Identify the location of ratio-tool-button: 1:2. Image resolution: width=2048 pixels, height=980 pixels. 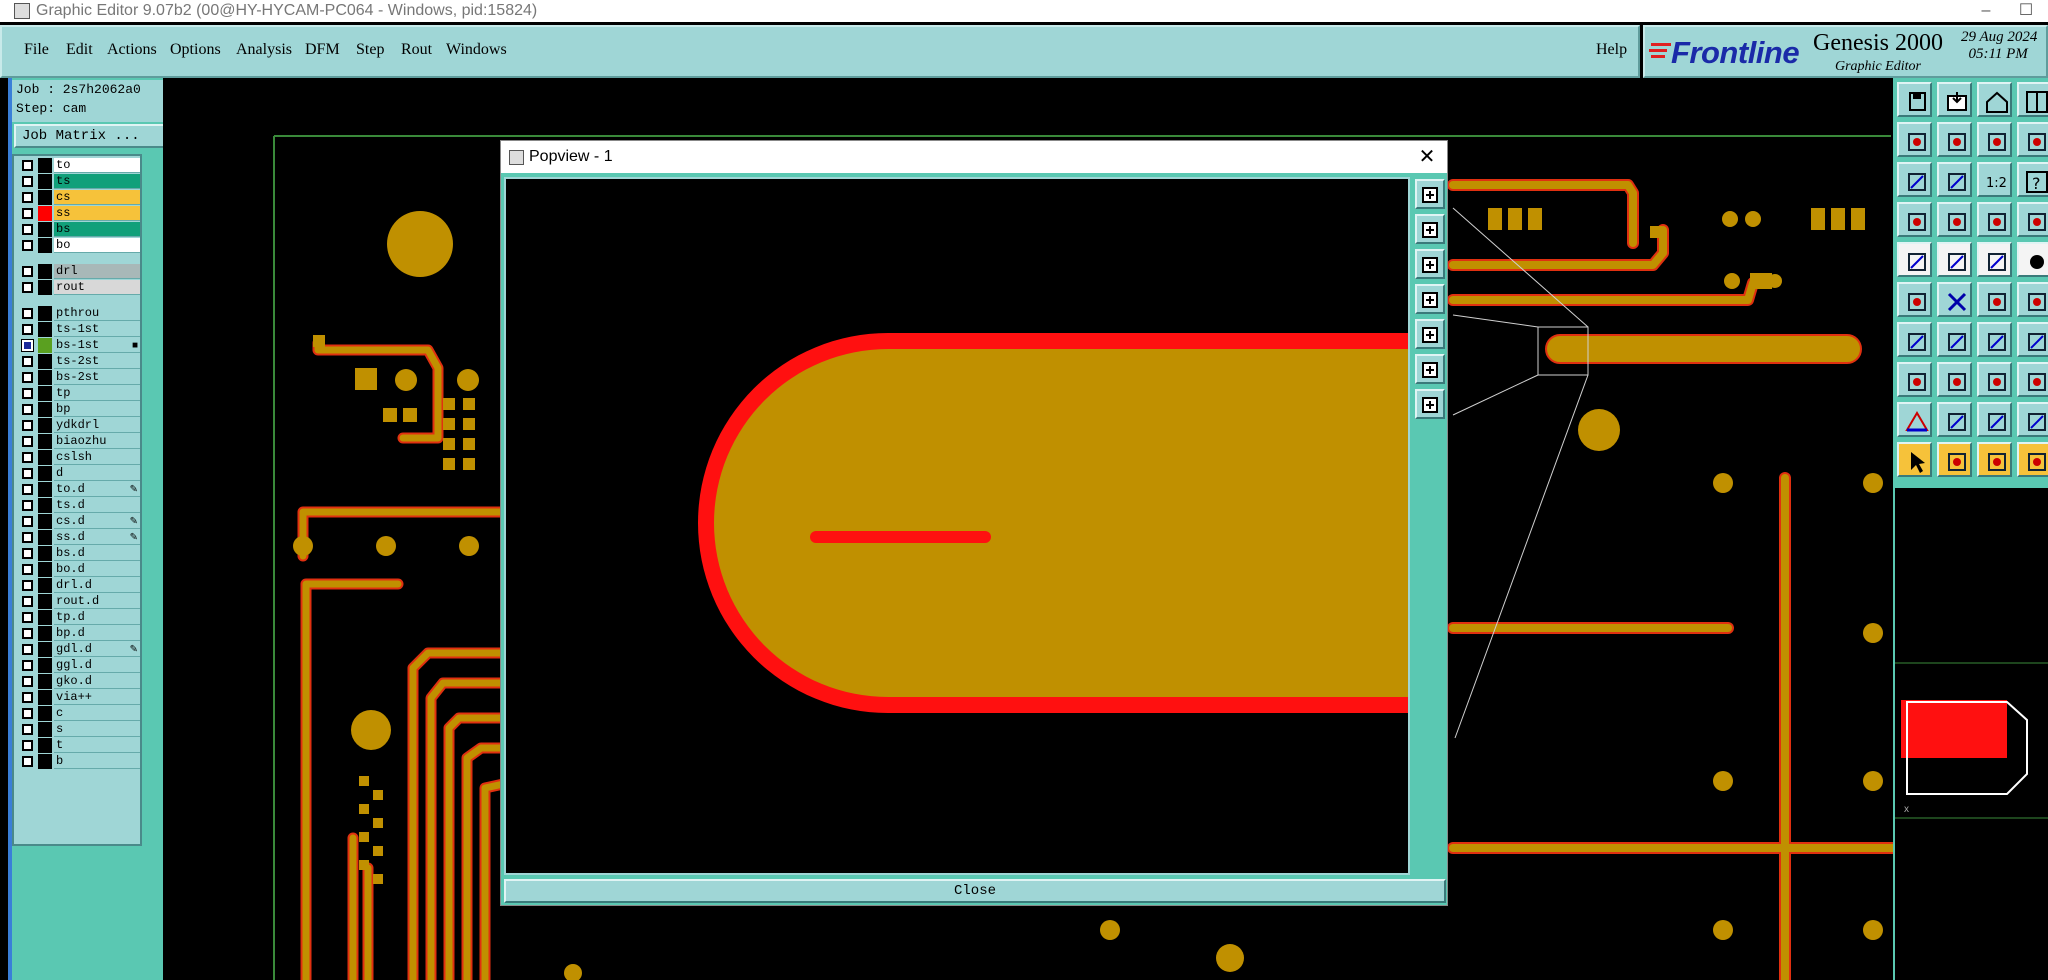
(1994, 179).